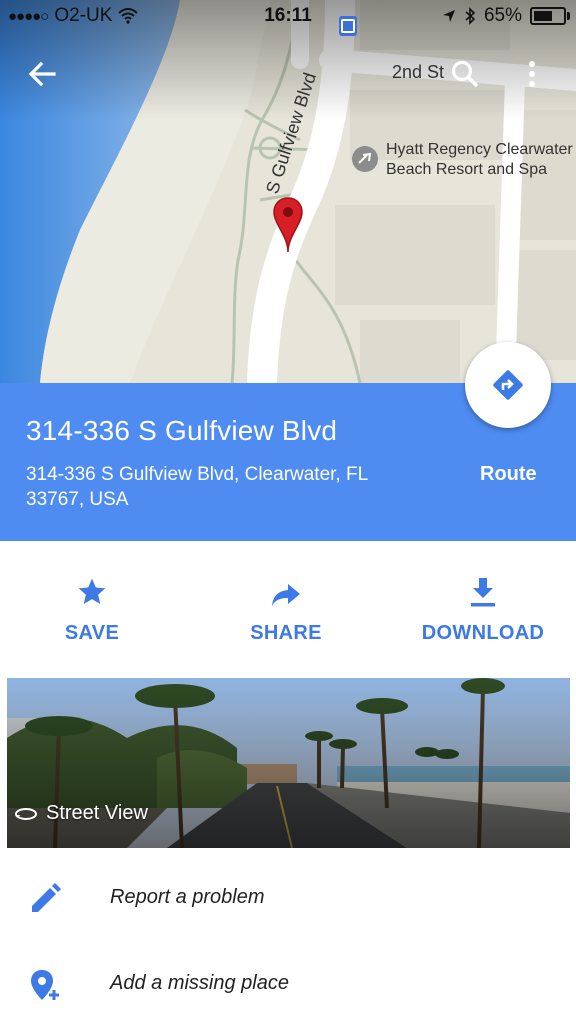 Image resolution: width=576 pixels, height=1024 pixels. Describe the element at coordinates (502, 15) in the screenshot. I see `battery-percent: 65%` at that location.